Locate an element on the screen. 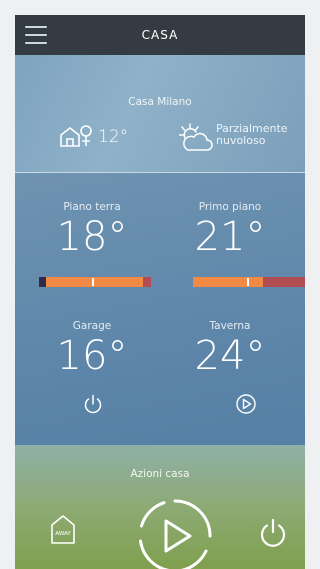 This screenshot has width=320, height=569. zone-name: Garage is located at coordinates (92, 326).